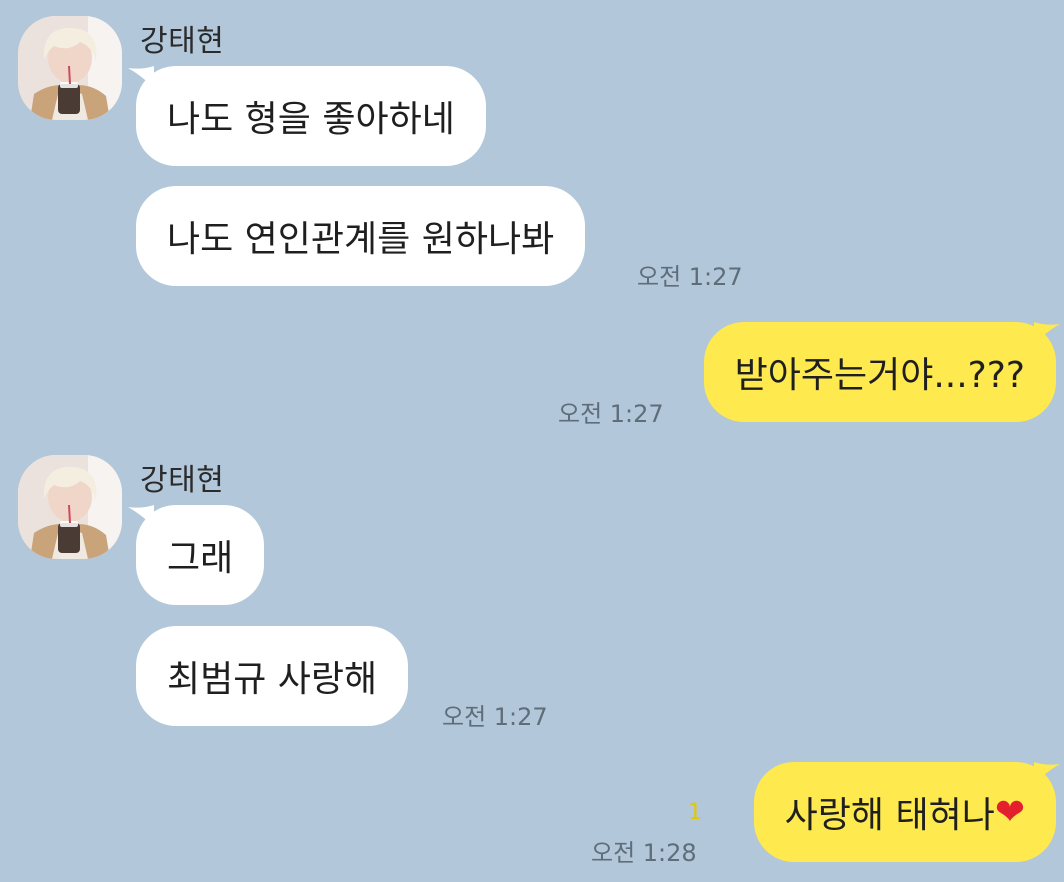 This screenshot has height=882, width=1064. Describe the element at coordinates (200, 558) in the screenshot. I see `message-text: 그래` at that location.